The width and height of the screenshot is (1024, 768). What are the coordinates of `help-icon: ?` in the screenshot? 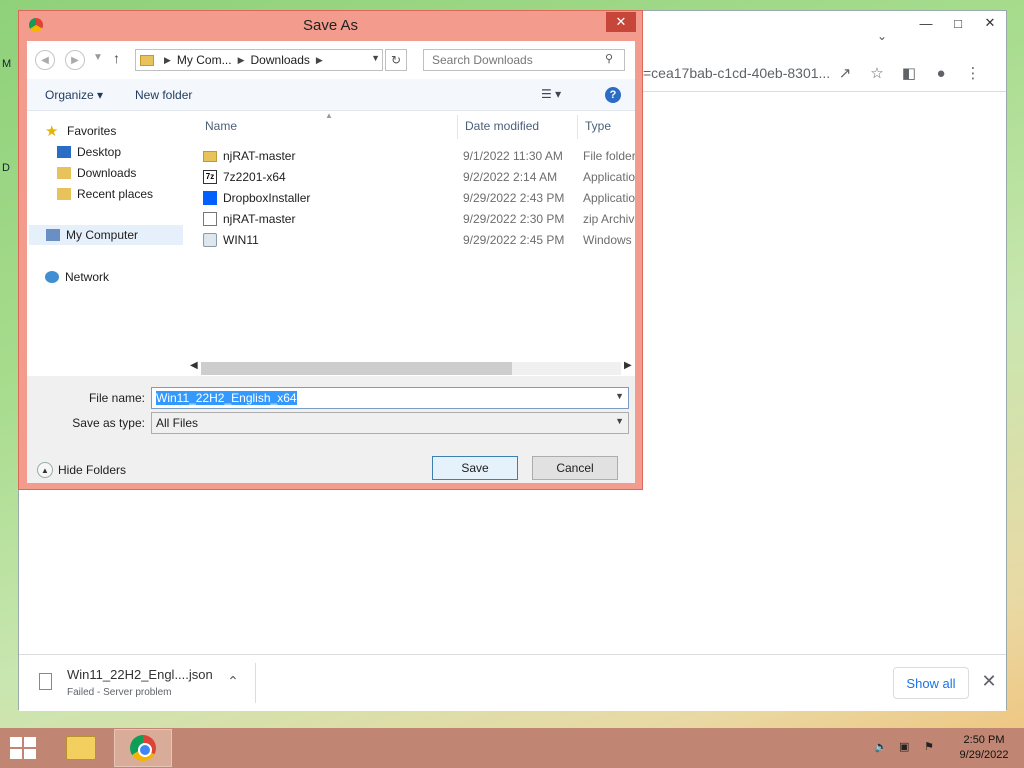 It's located at (613, 95).